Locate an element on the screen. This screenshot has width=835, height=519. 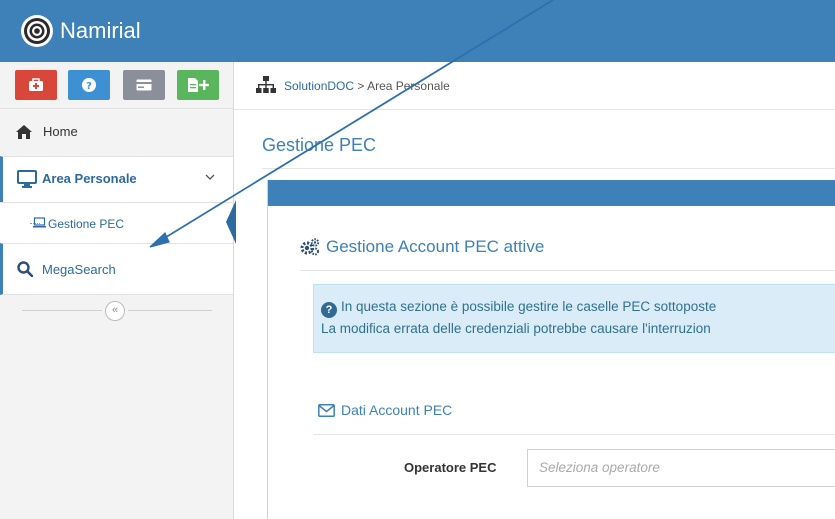
sidebar-item-area-personale: Area Personale is located at coordinates (116, 179).